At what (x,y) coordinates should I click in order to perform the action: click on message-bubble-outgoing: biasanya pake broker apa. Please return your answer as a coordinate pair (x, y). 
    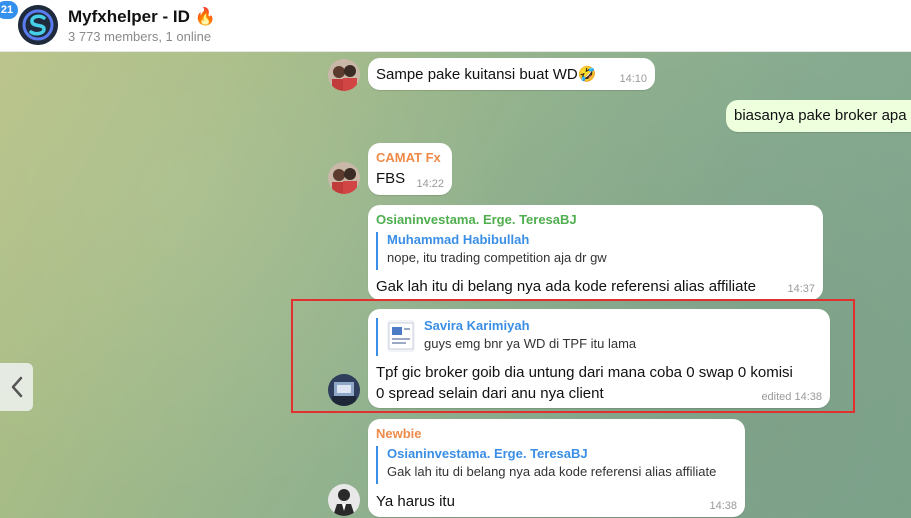
    Looking at the image, I should click on (818, 116).